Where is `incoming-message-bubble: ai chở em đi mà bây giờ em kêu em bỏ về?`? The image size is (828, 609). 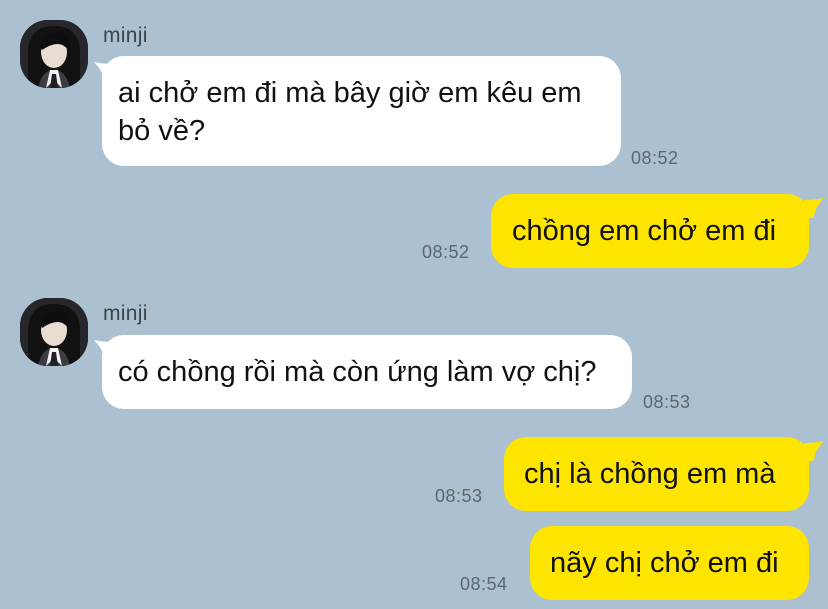 incoming-message-bubble: ai chở em đi mà bây giờ em kêu em bỏ về? is located at coordinates (361, 111).